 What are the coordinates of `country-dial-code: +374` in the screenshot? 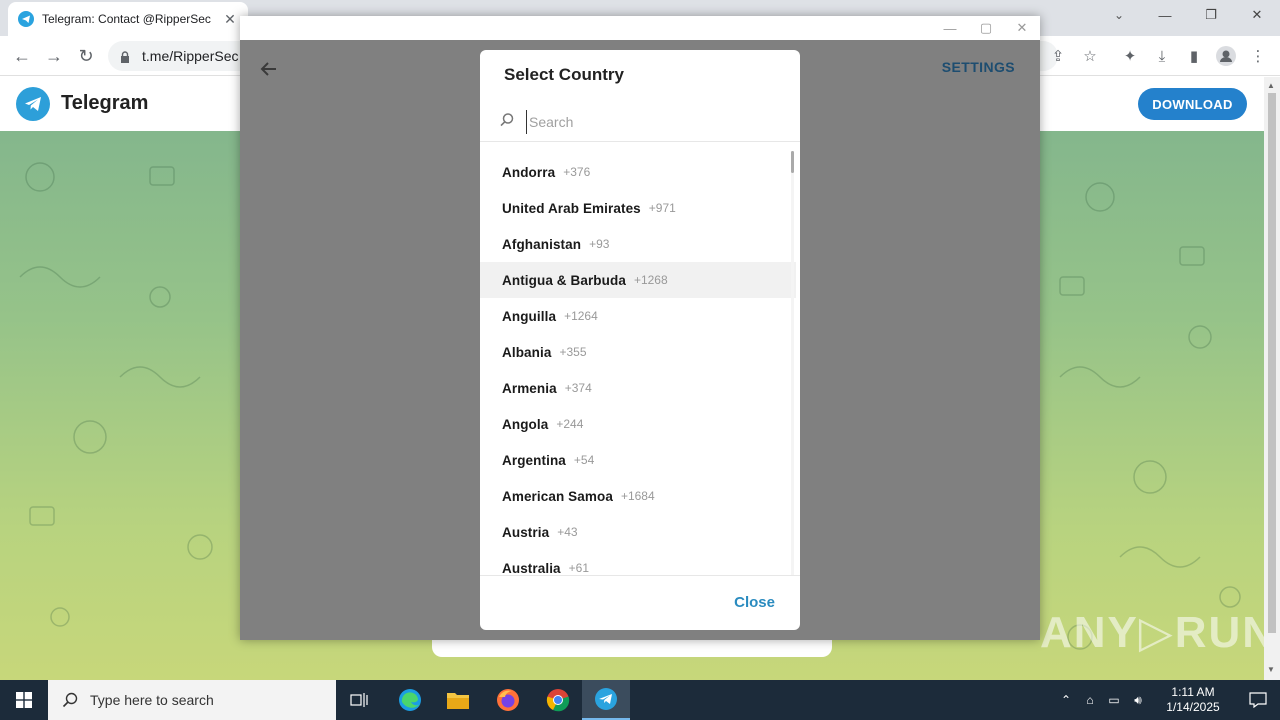 It's located at (578, 388).